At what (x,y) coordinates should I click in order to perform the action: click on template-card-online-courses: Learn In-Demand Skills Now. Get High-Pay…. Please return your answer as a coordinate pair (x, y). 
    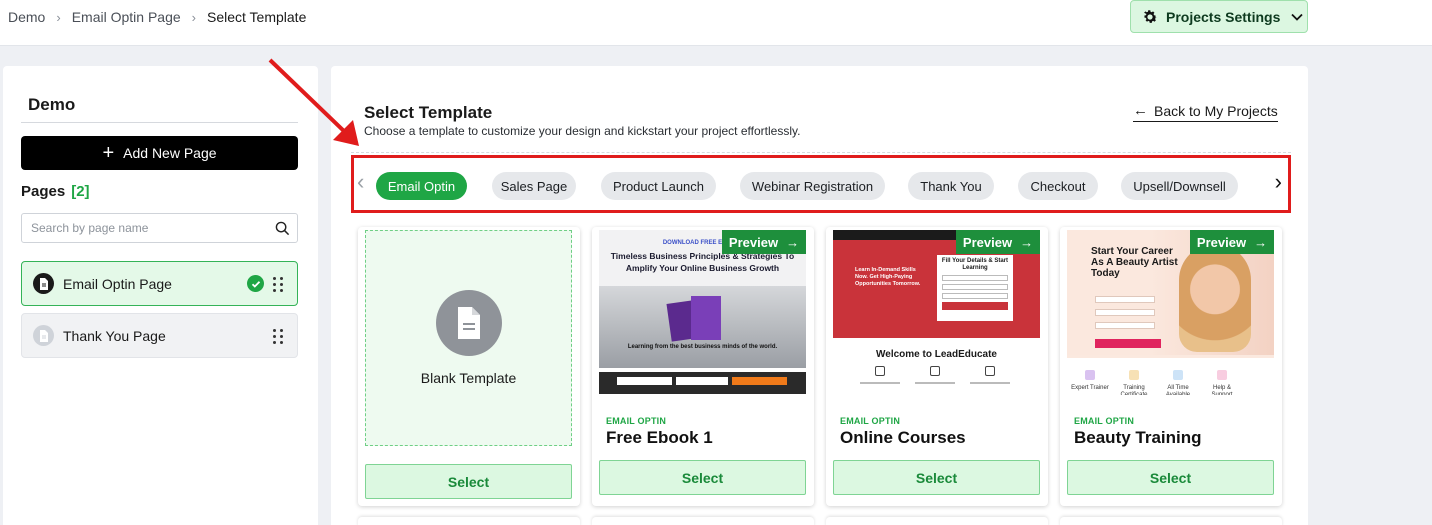
    Looking at the image, I should click on (937, 366).